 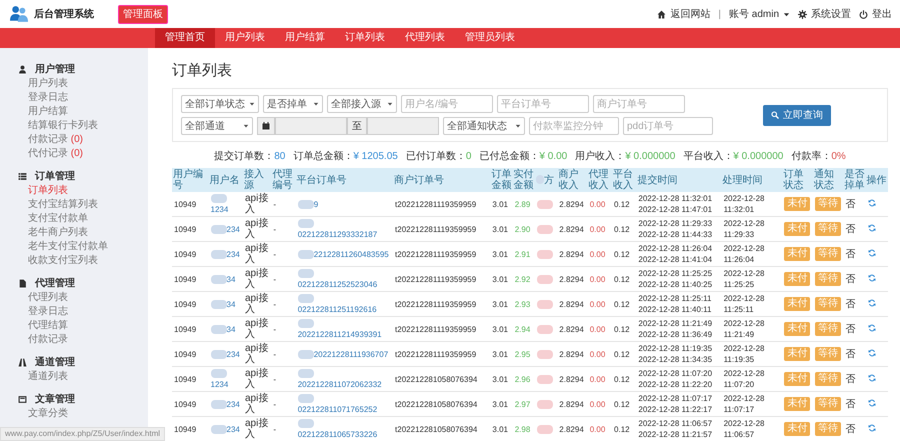 What do you see at coordinates (639, 104) in the screenshot?
I see `input-field: 商户订单号` at bounding box center [639, 104].